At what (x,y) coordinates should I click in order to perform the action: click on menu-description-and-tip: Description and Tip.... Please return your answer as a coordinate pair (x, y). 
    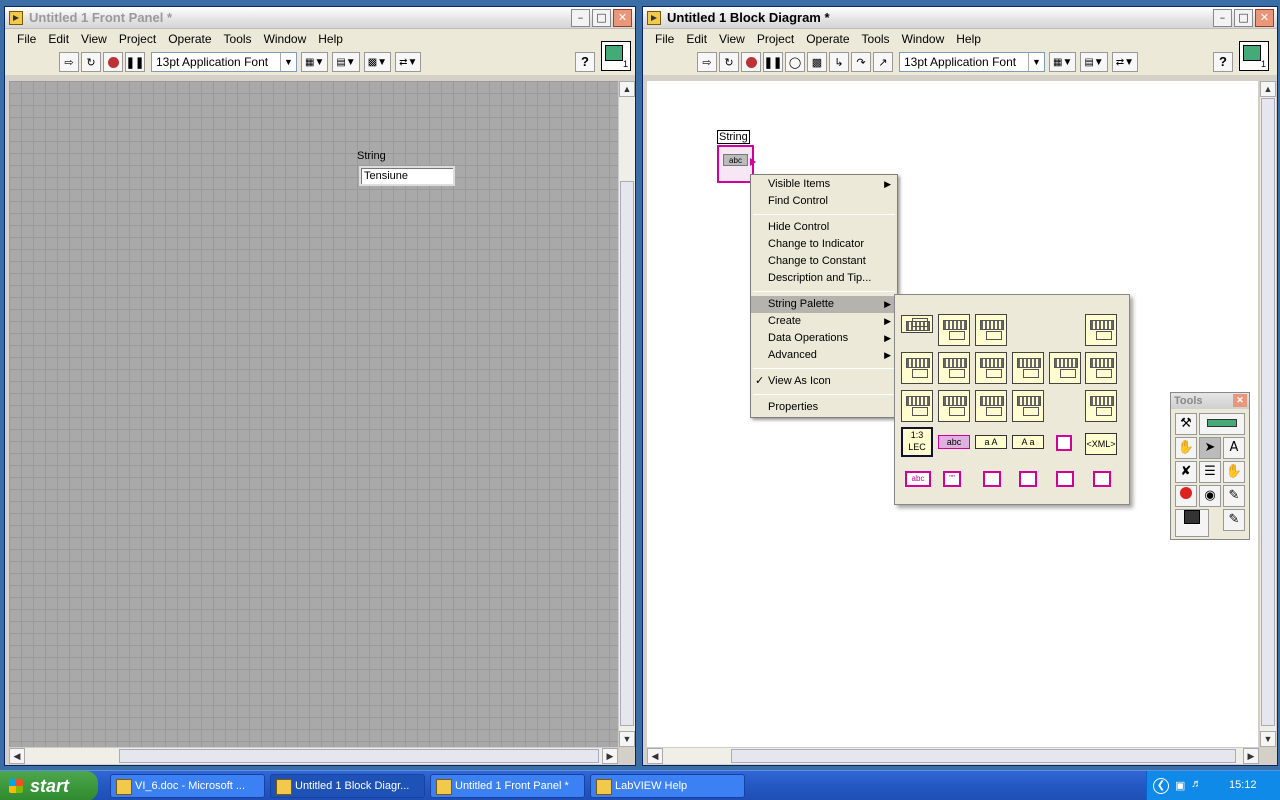
    Looking at the image, I should click on (824, 278).